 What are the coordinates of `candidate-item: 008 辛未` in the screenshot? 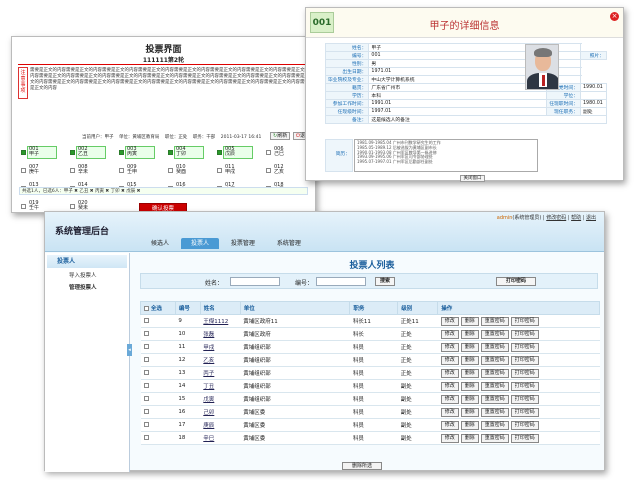 It's located at (89, 171).